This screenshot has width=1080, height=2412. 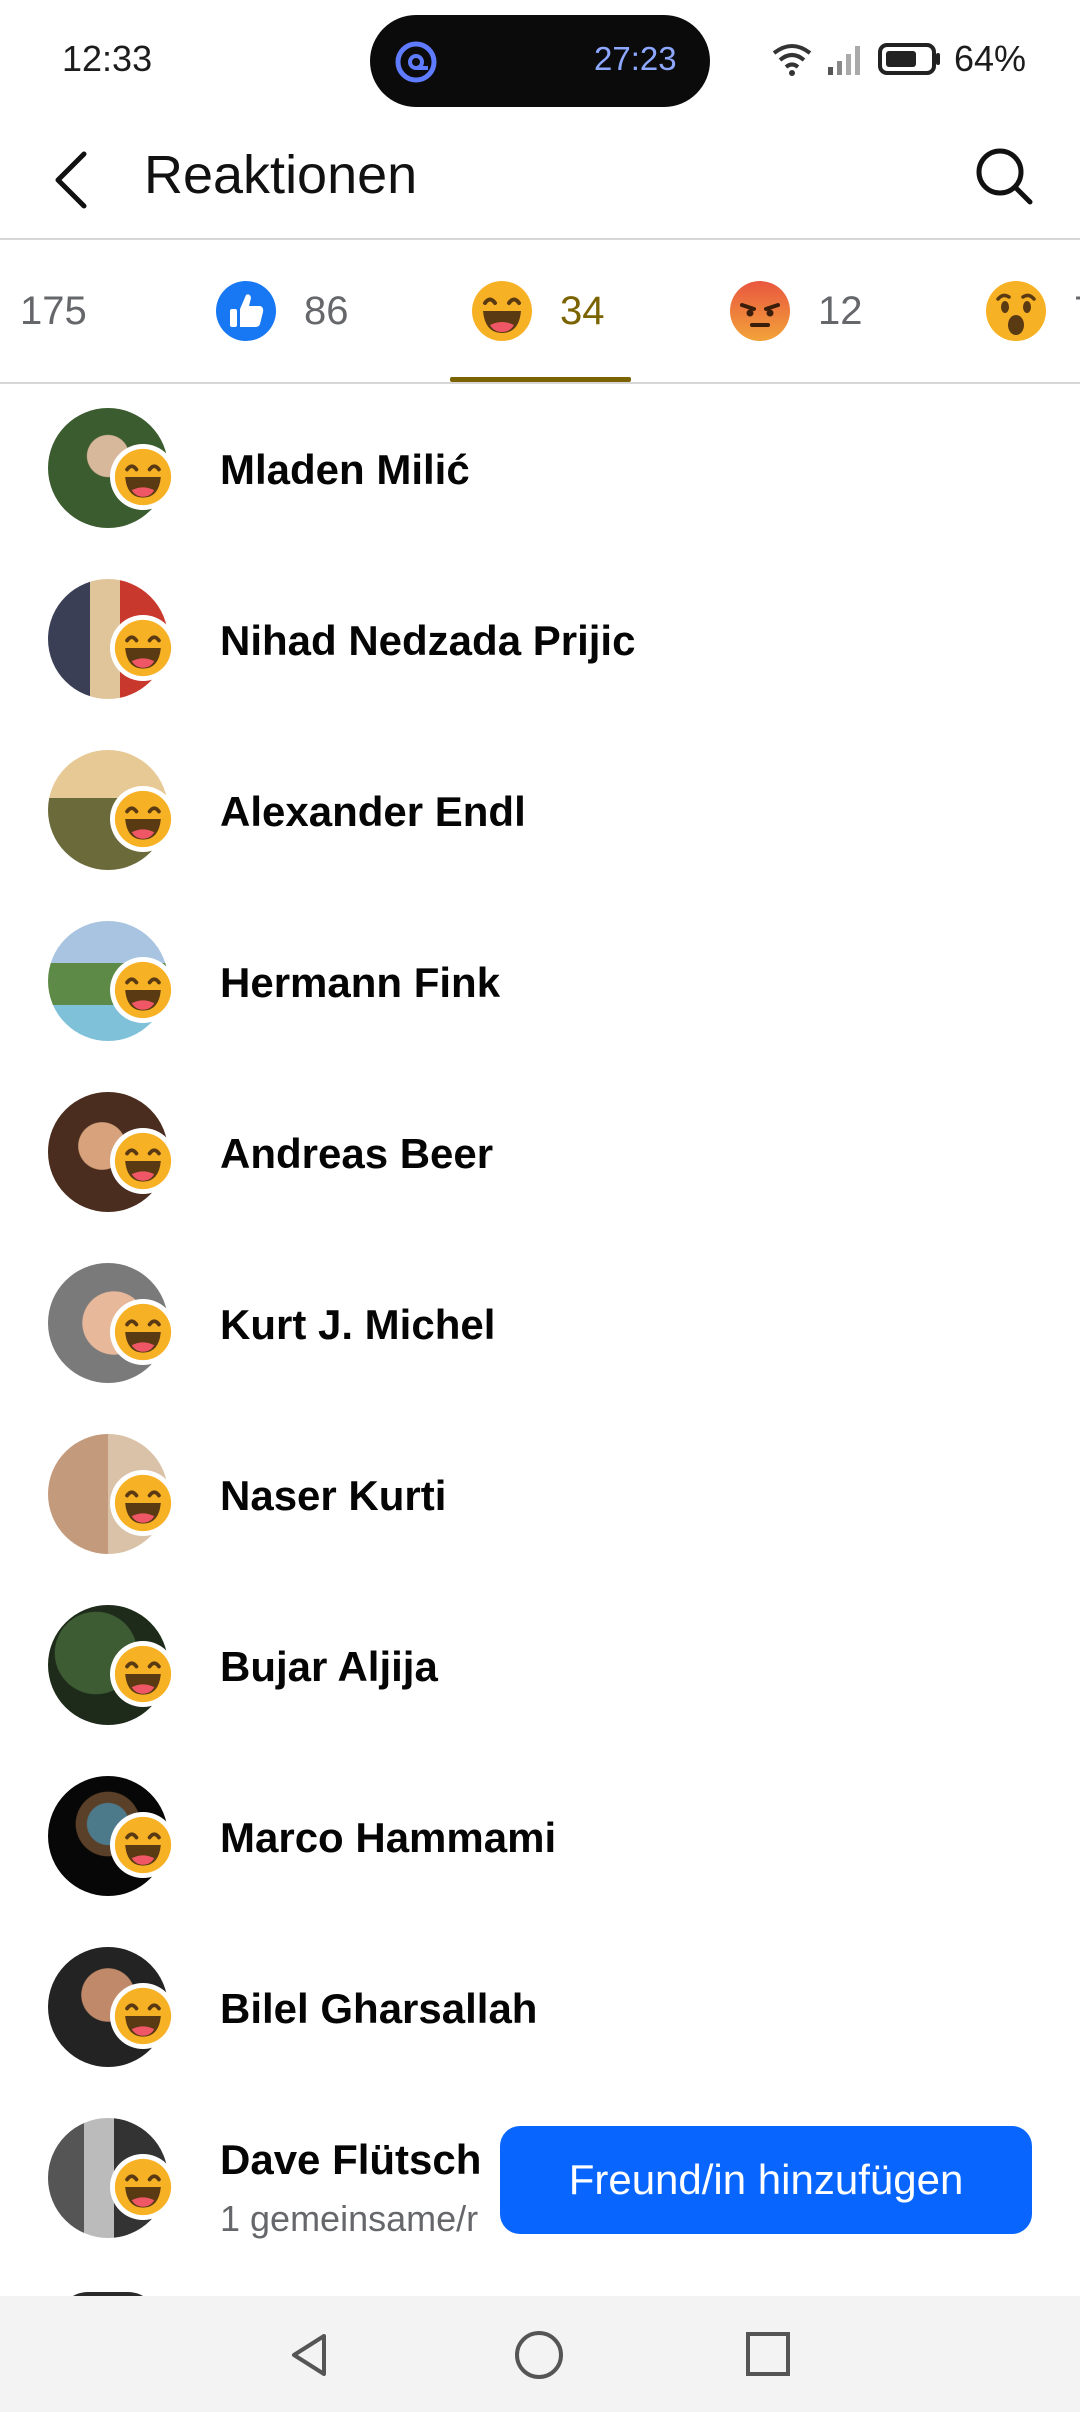 I want to click on tab-wow: 7, so click(x=1032, y=311).